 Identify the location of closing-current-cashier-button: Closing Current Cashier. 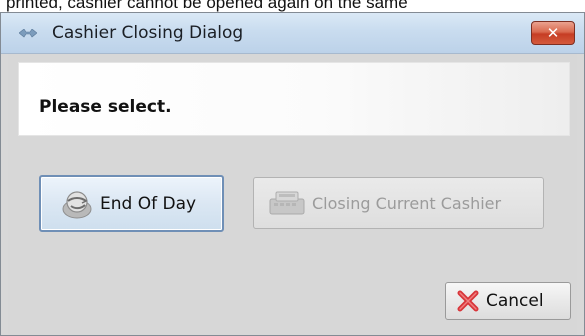
(398, 203).